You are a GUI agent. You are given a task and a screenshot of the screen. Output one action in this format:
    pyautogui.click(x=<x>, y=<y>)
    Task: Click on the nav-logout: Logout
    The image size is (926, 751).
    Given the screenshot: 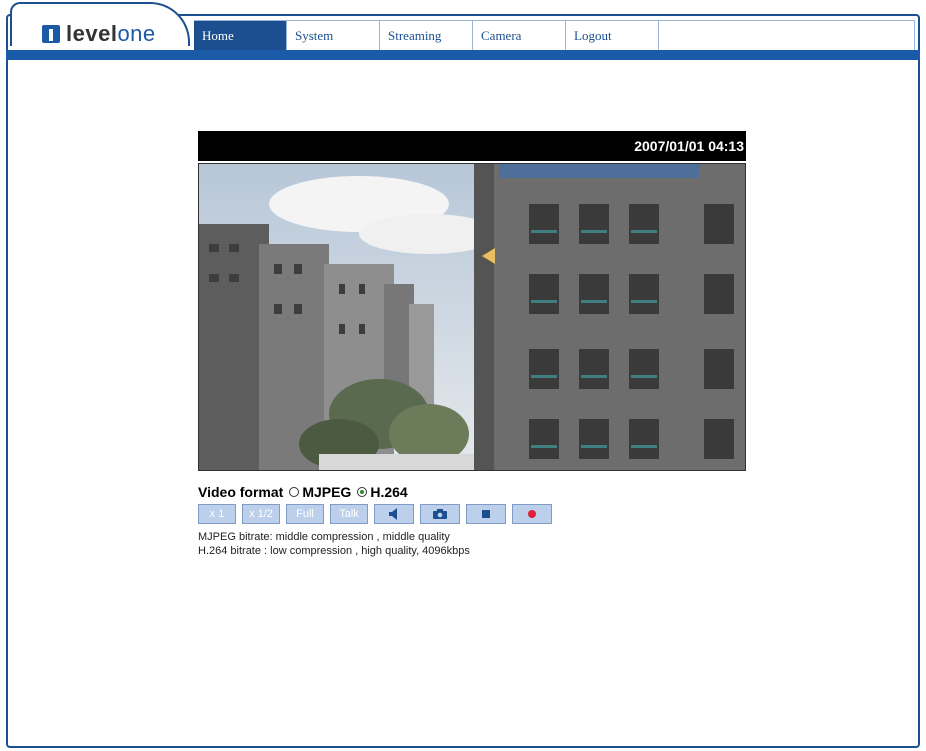 What is the action you would take?
    pyautogui.click(x=612, y=35)
    